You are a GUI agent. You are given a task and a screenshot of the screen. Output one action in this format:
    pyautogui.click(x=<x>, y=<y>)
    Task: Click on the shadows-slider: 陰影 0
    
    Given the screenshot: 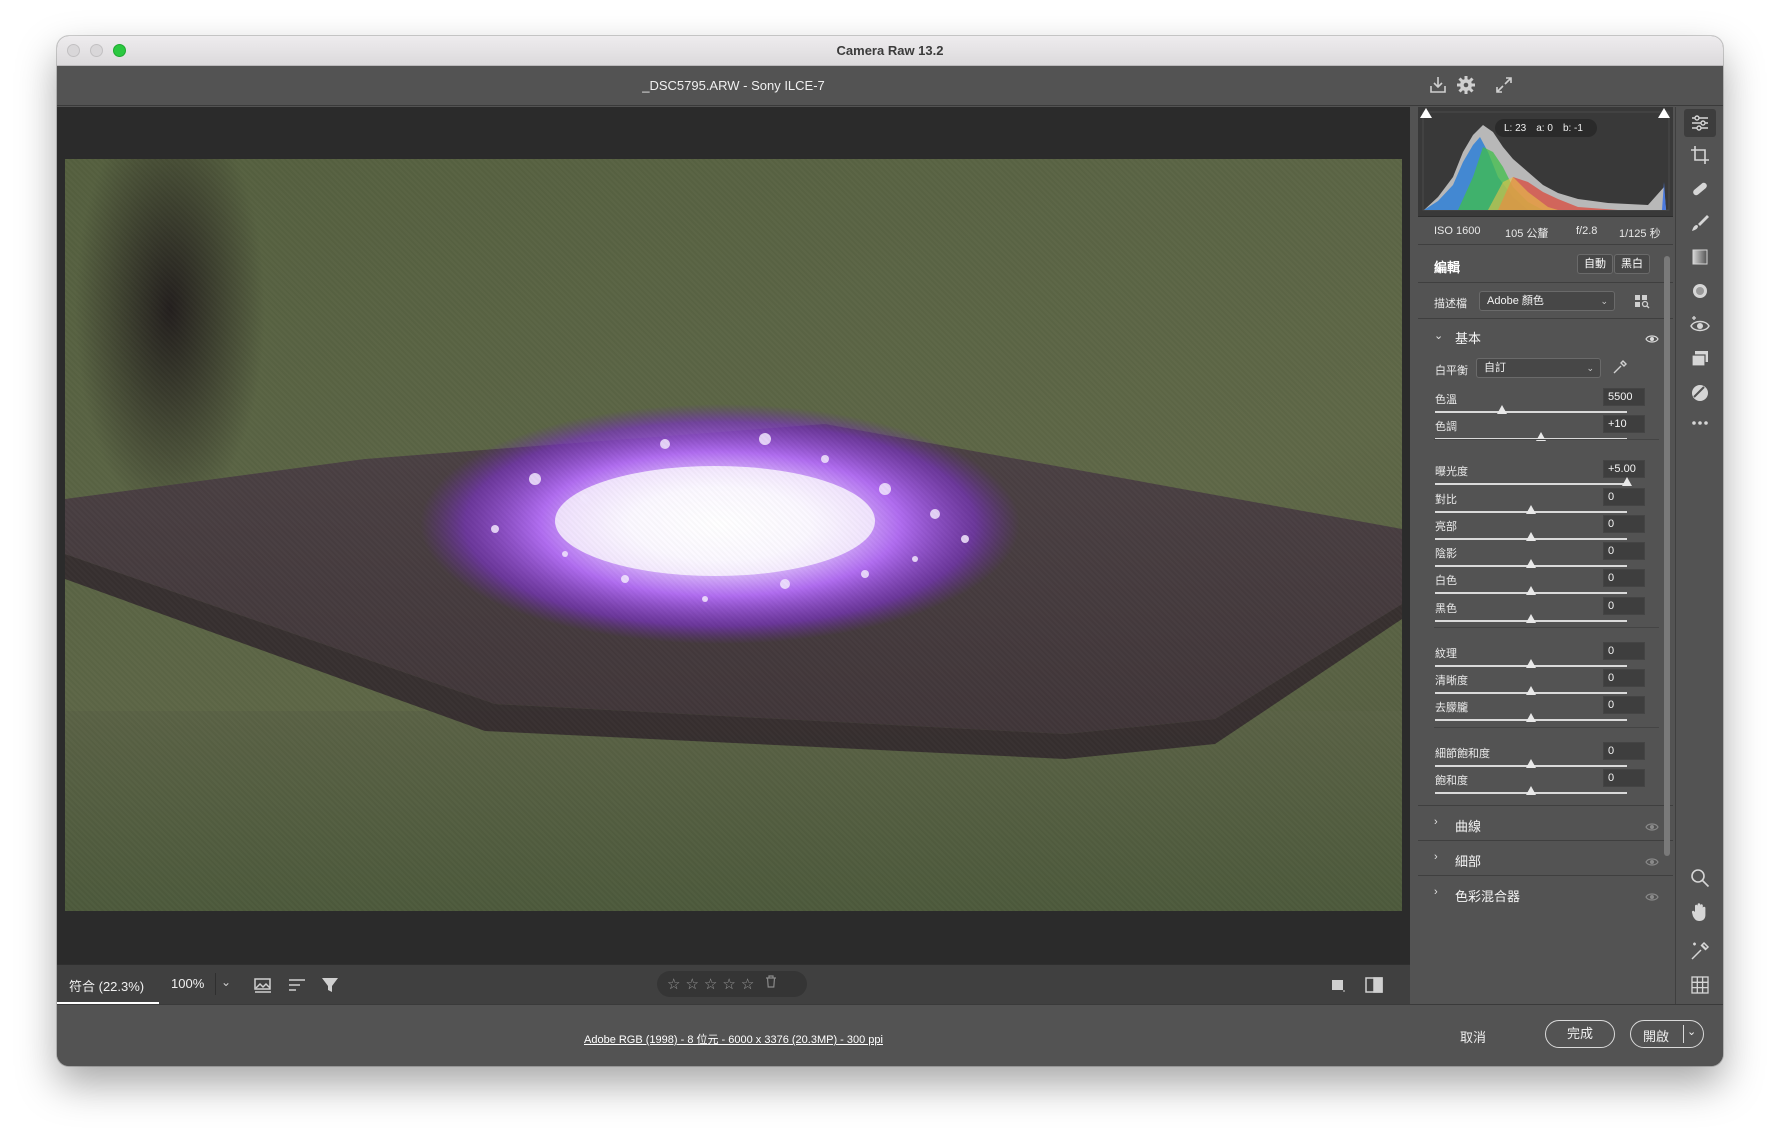 What is the action you would take?
    pyautogui.click(x=1540, y=558)
    